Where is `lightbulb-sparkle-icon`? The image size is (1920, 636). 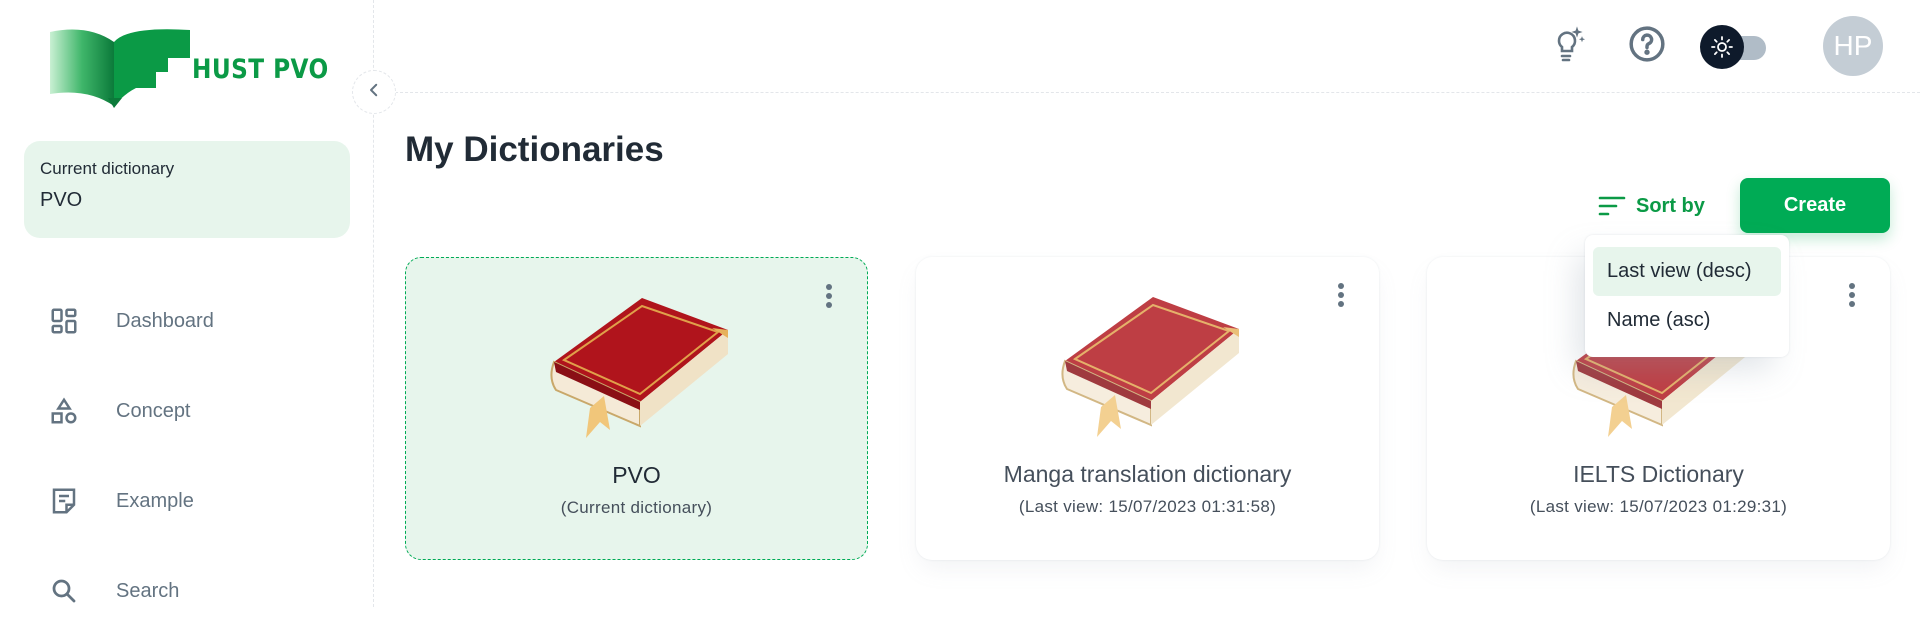 lightbulb-sparkle-icon is located at coordinates (1566, 46).